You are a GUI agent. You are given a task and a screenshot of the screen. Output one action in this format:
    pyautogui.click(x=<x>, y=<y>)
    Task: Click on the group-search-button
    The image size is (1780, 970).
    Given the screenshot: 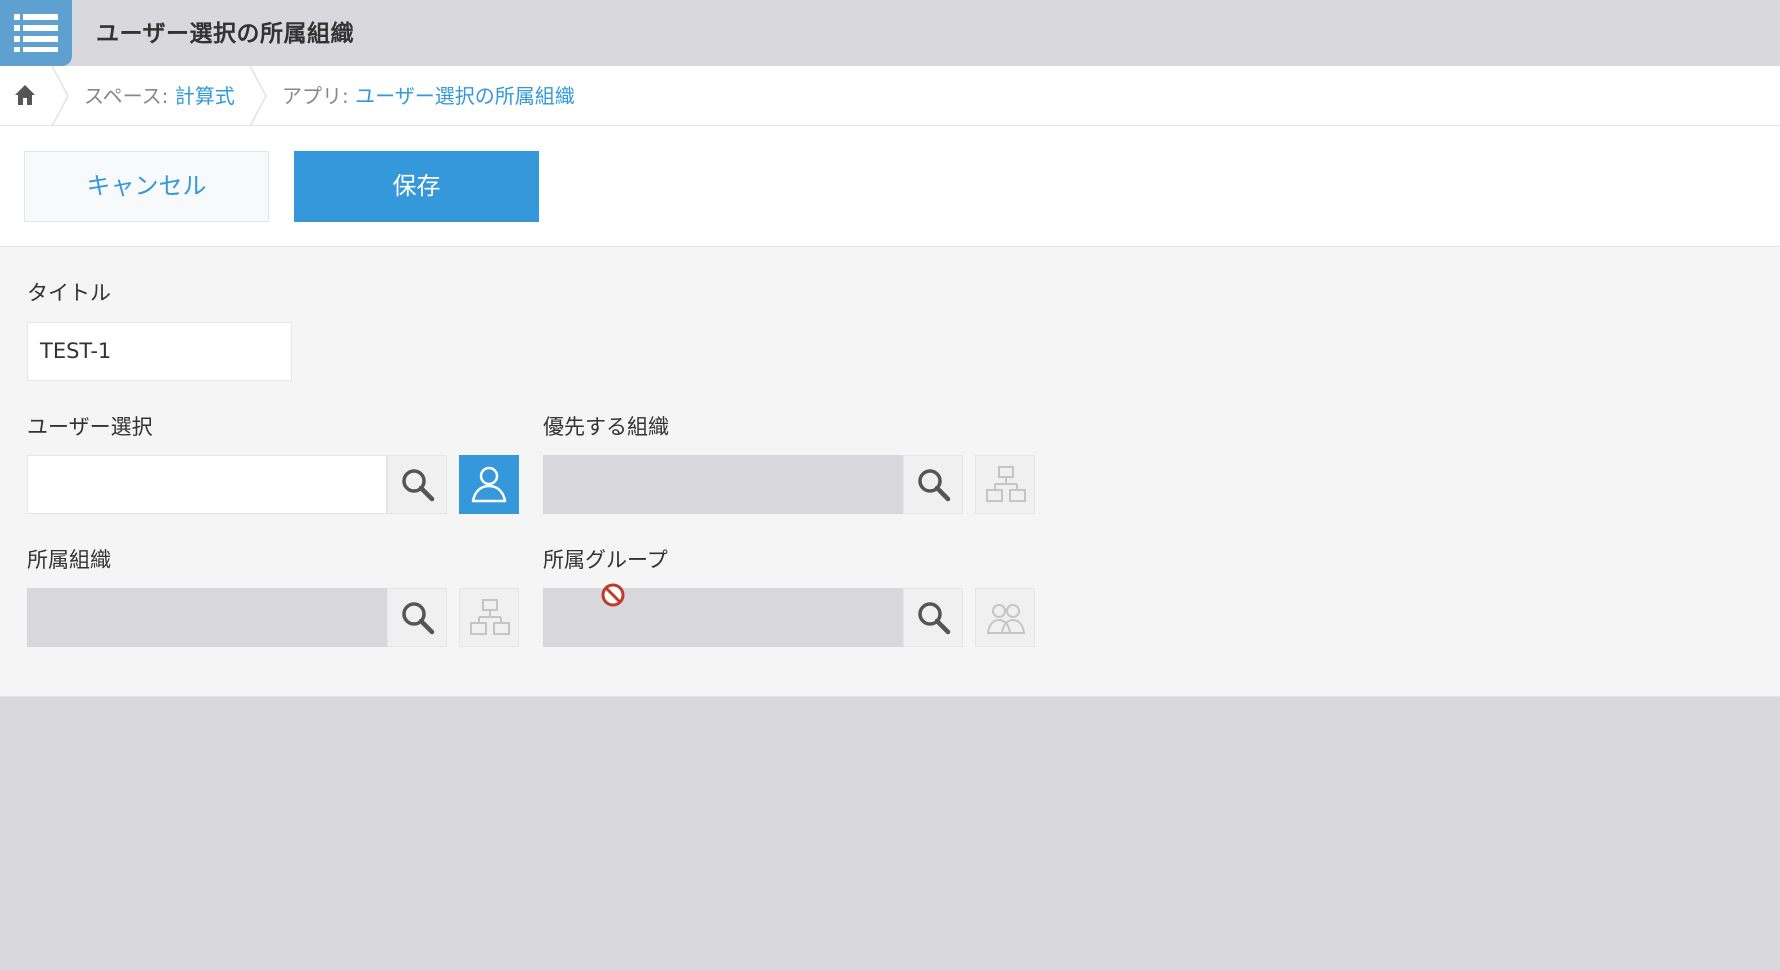 What is the action you would take?
    pyautogui.click(x=933, y=617)
    